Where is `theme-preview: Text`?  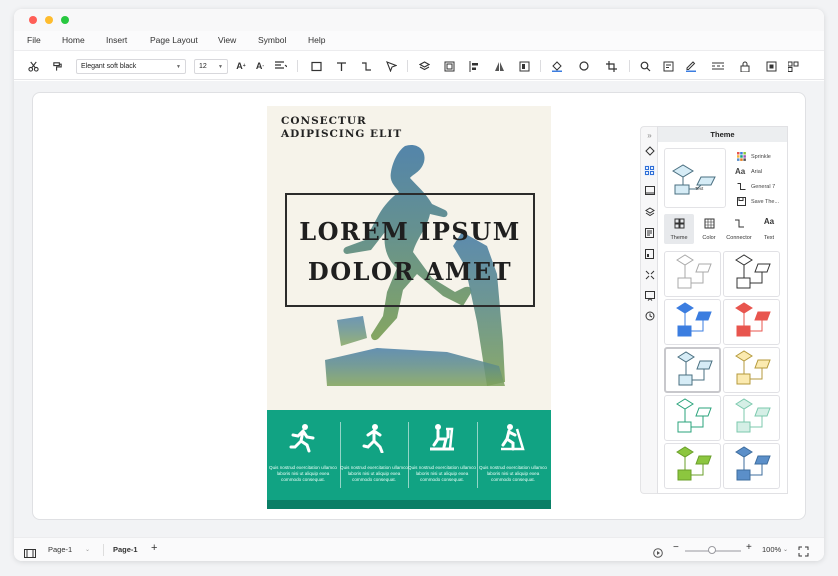
theme-preview: Text is located at coordinates (695, 178).